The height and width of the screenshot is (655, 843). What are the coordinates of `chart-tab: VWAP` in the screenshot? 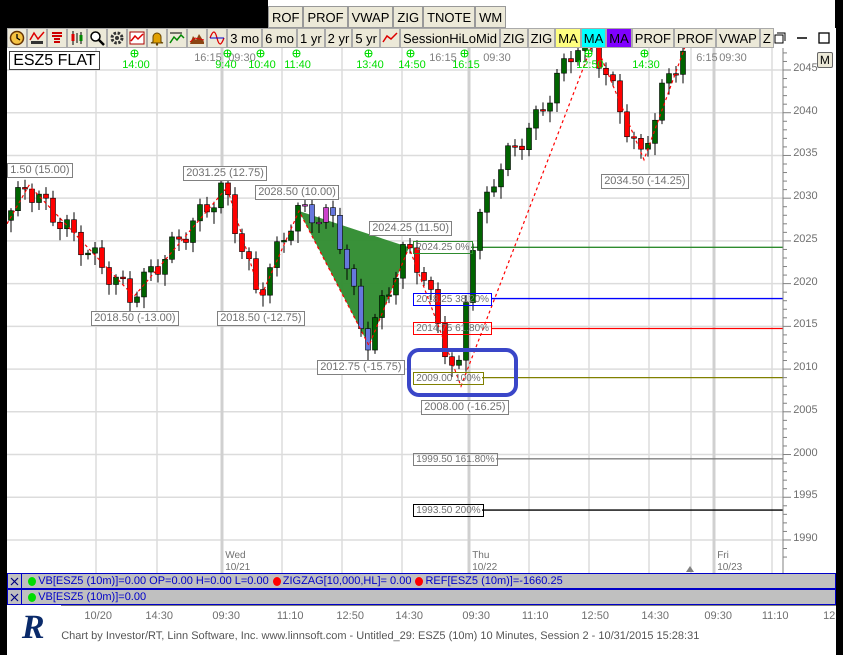 It's located at (371, 17).